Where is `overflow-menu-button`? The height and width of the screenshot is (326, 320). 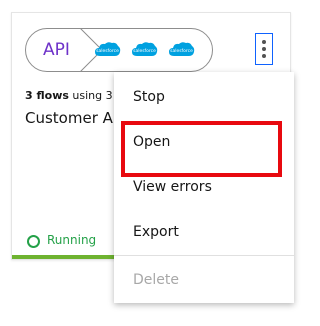
overflow-menu-button is located at coordinates (264, 49).